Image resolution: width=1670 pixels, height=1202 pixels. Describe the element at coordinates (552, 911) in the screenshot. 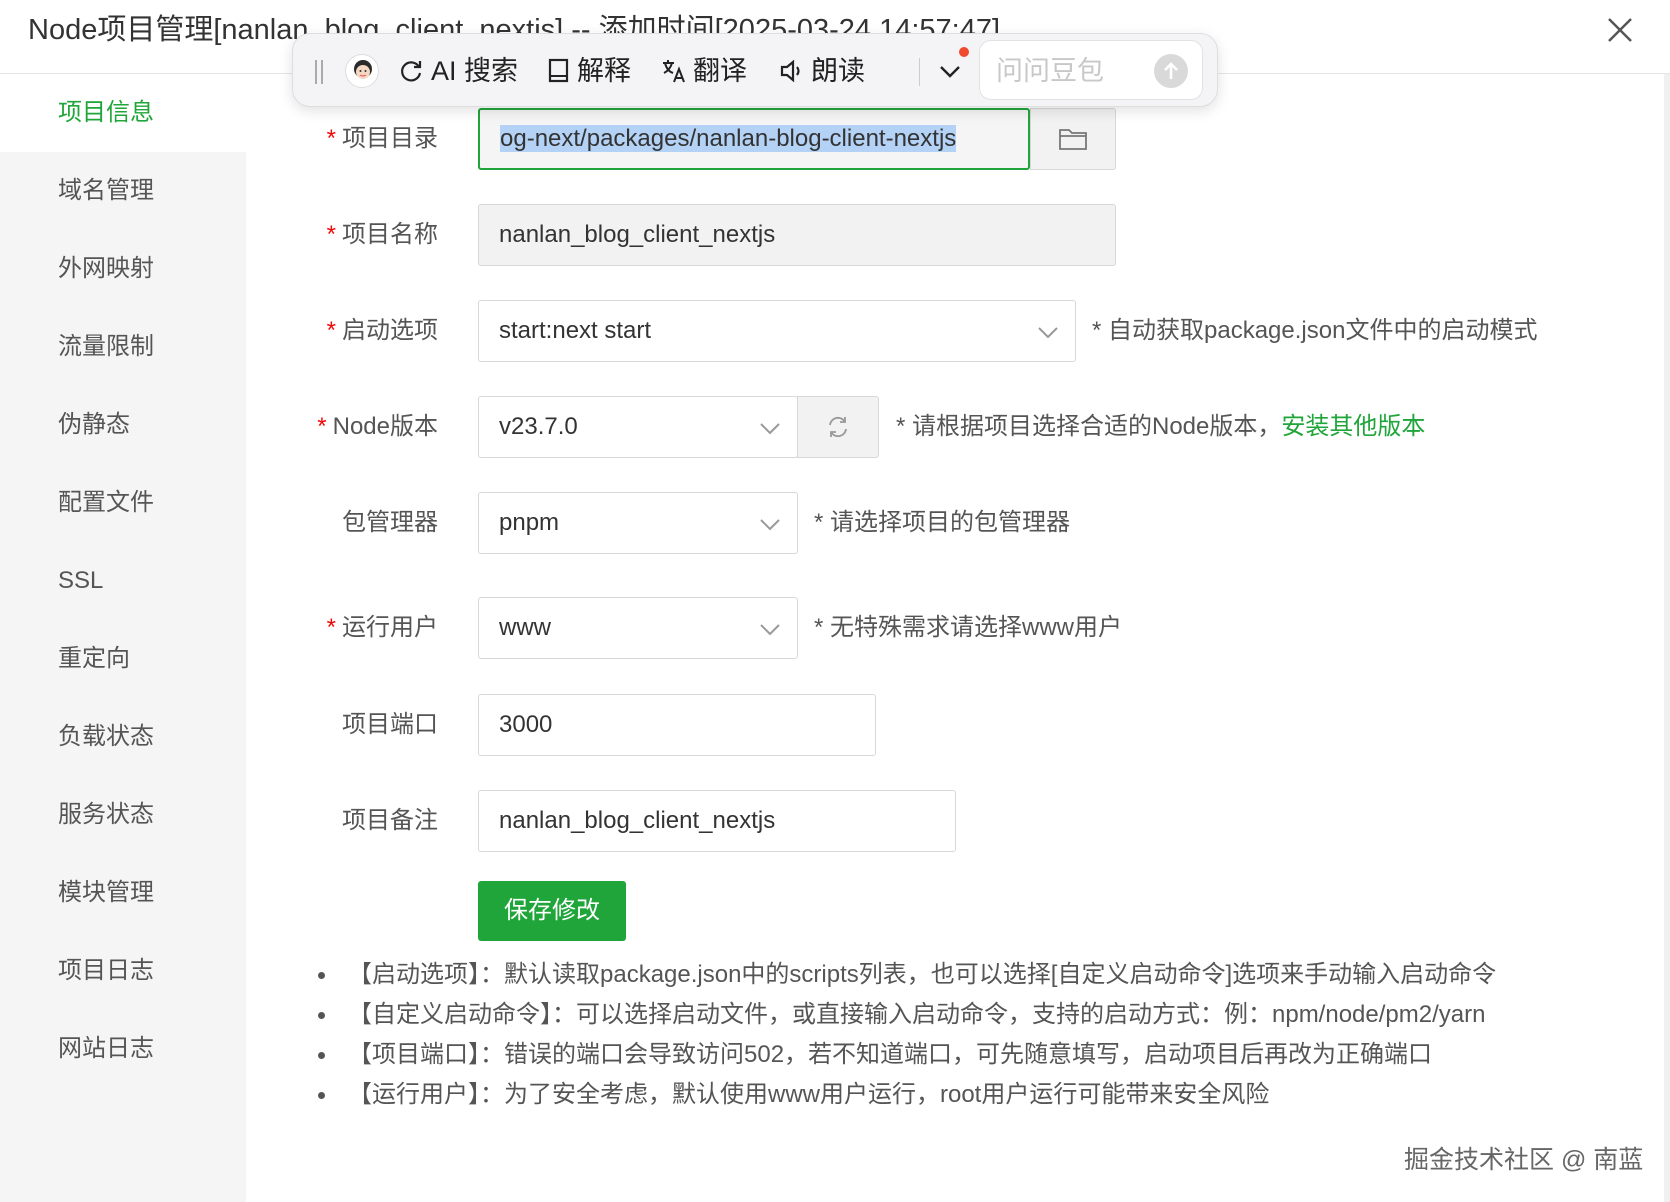

I see `save-button: 保存修改` at that location.